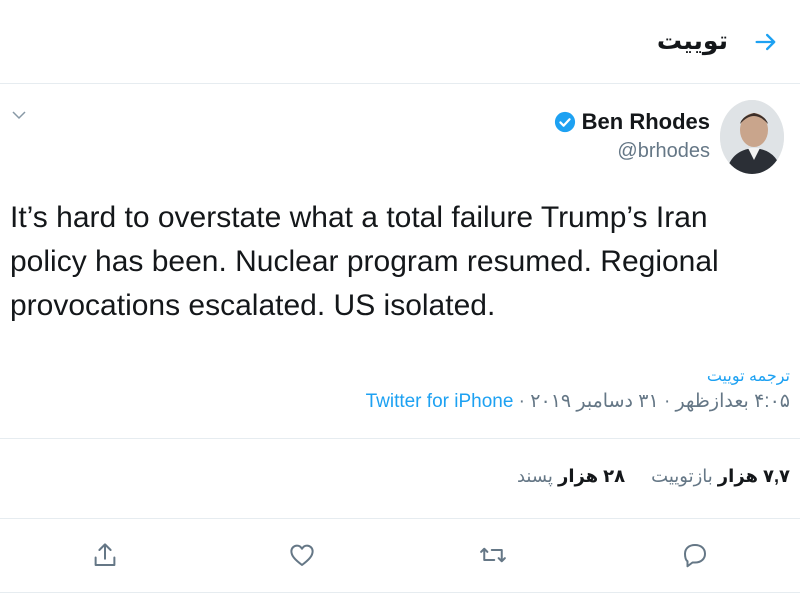  I want to click on retweet-stat: ۷,۷ هزار بازتوییت, so click(720, 476).